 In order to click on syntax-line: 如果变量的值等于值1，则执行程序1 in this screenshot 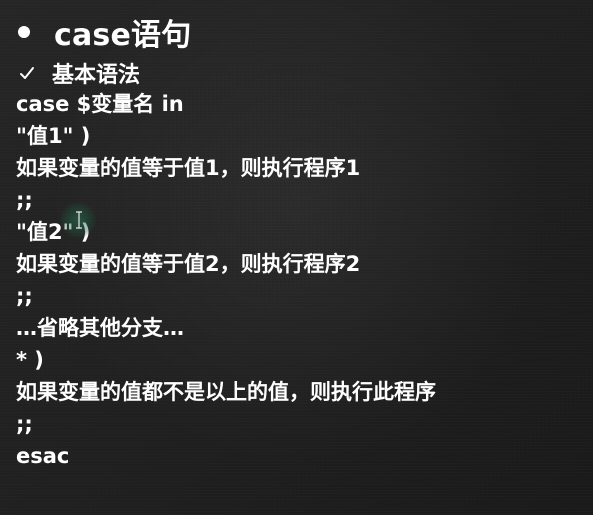, I will do `click(188, 168)`.